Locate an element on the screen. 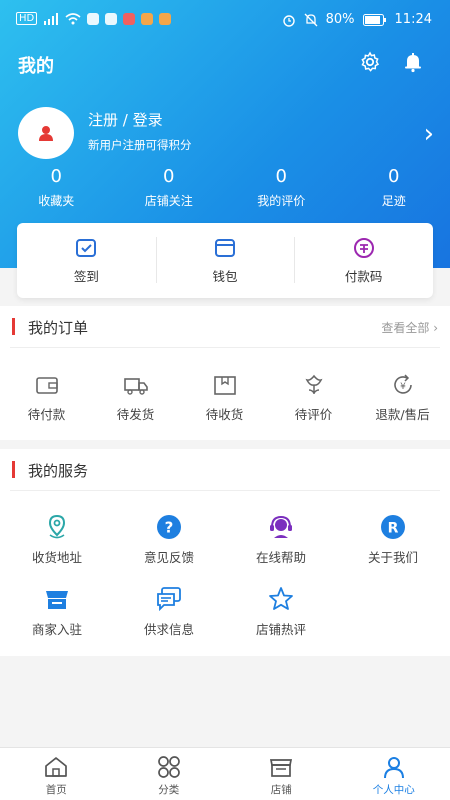 This screenshot has width=450, height=800. service-feedback: ? 意见反馈 is located at coordinates (169, 535).